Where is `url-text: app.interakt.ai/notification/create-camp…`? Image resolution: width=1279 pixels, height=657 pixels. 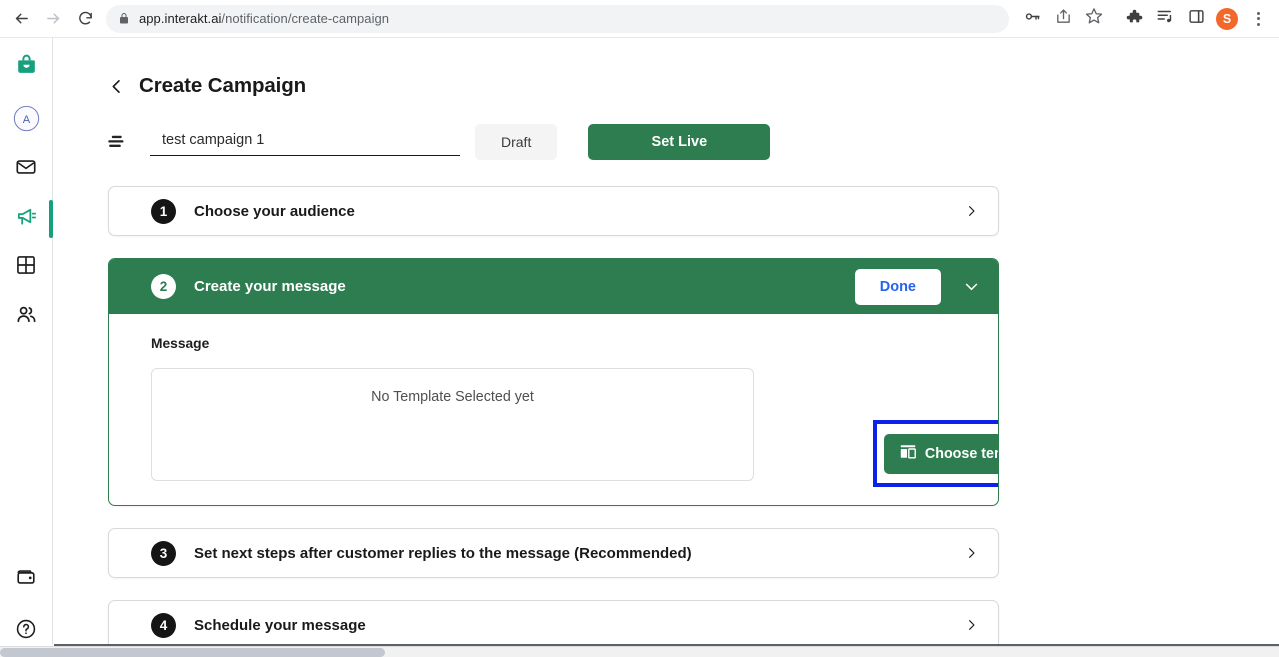
url-text: app.interakt.ai/notification/create-camp… is located at coordinates (264, 18).